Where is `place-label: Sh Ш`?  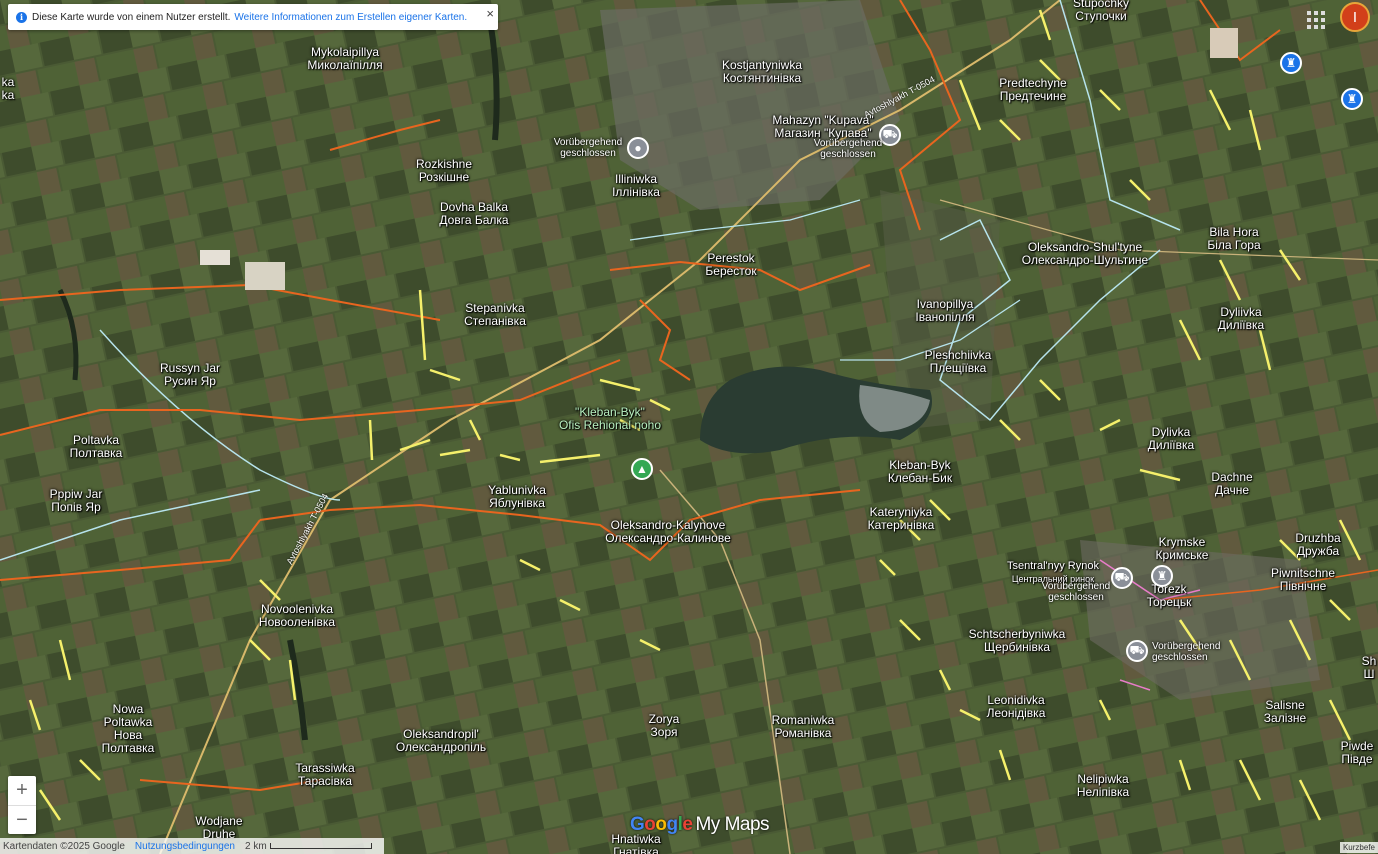 place-label: Sh Ш is located at coordinates (1369, 668).